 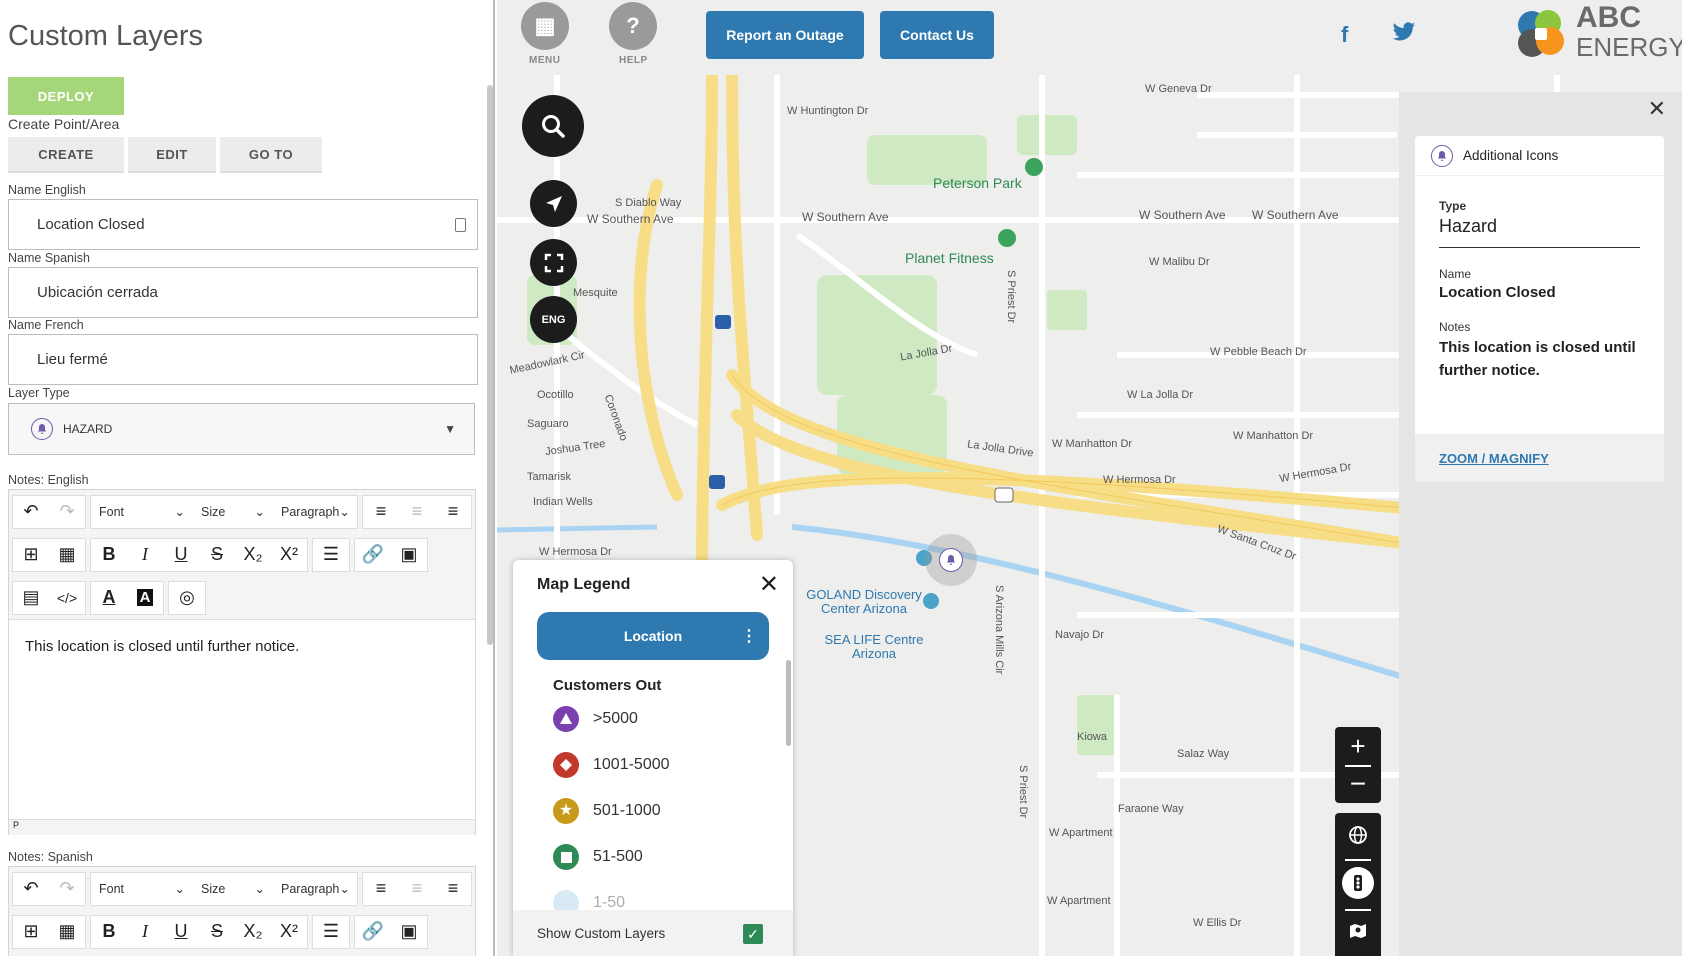 What do you see at coordinates (187, 598) in the screenshot?
I see `mention-icon: ◎` at bounding box center [187, 598].